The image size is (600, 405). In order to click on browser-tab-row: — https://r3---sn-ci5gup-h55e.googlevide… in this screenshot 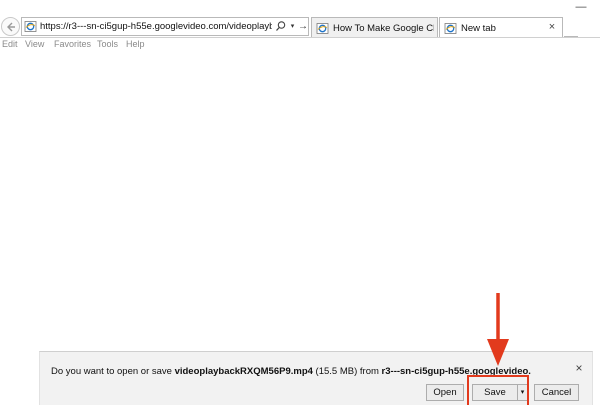, I will do `click(300, 19)`.